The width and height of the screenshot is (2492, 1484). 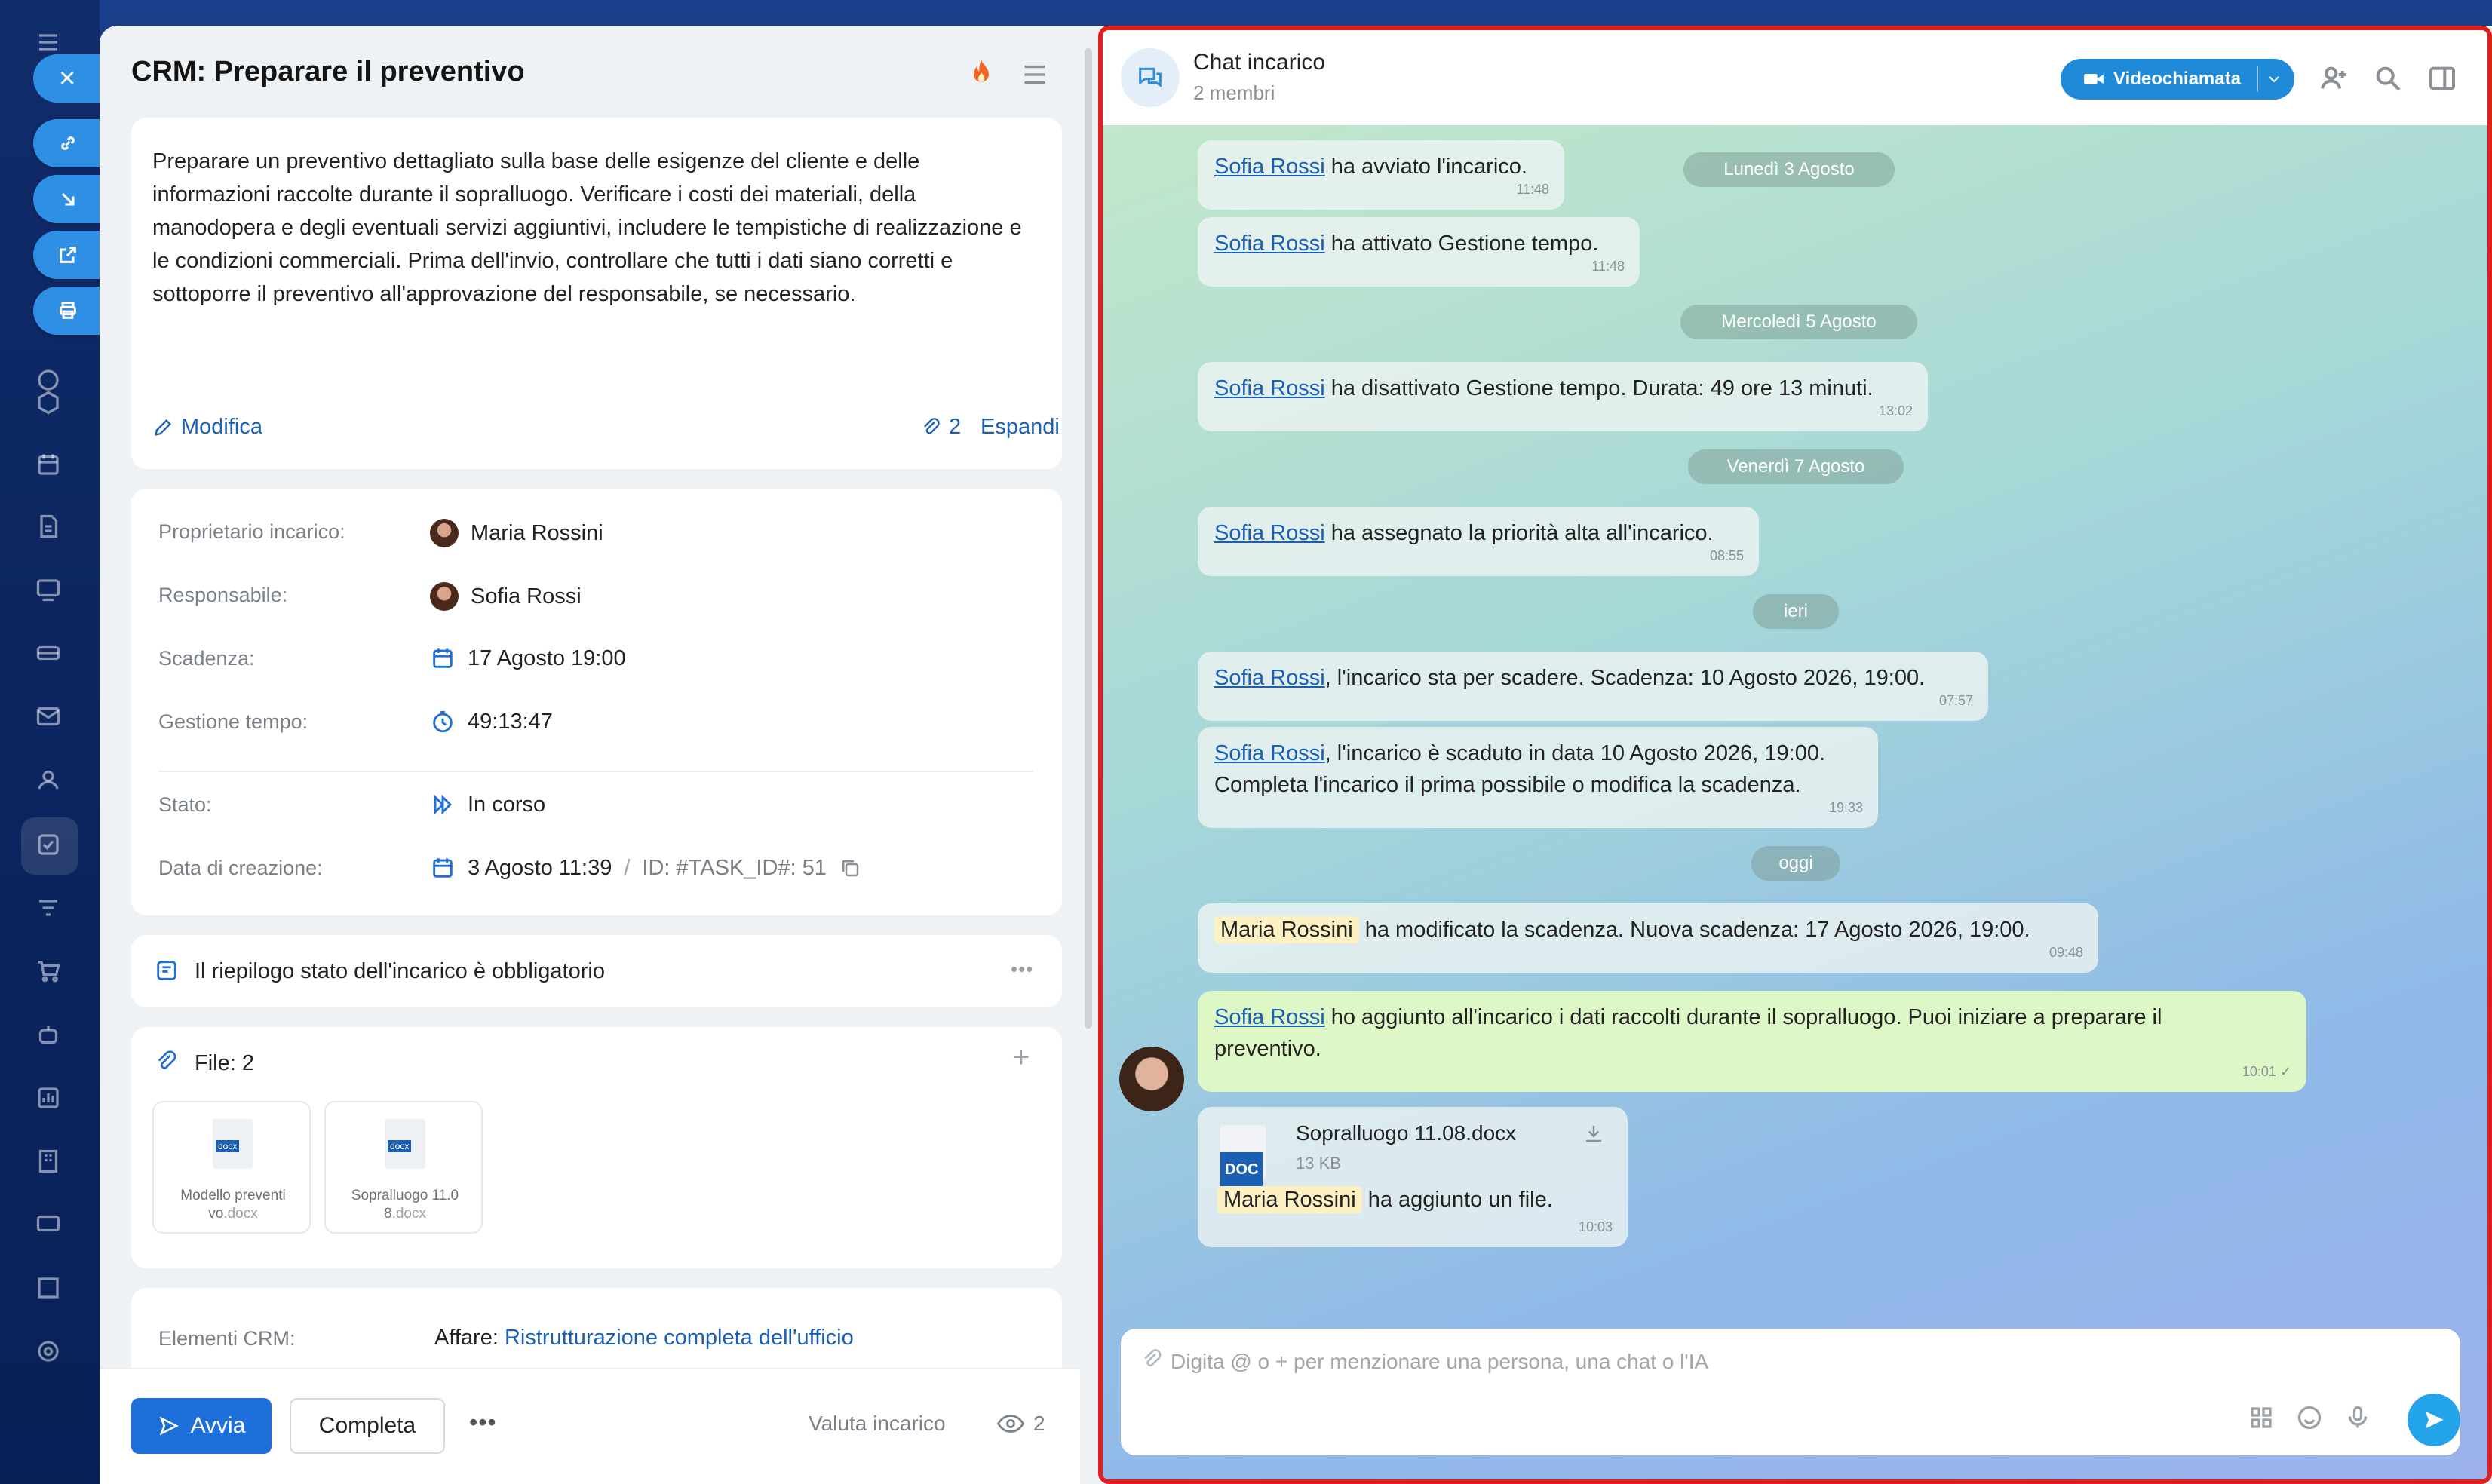 I want to click on message-time: 07:57, so click(x=1955, y=700).